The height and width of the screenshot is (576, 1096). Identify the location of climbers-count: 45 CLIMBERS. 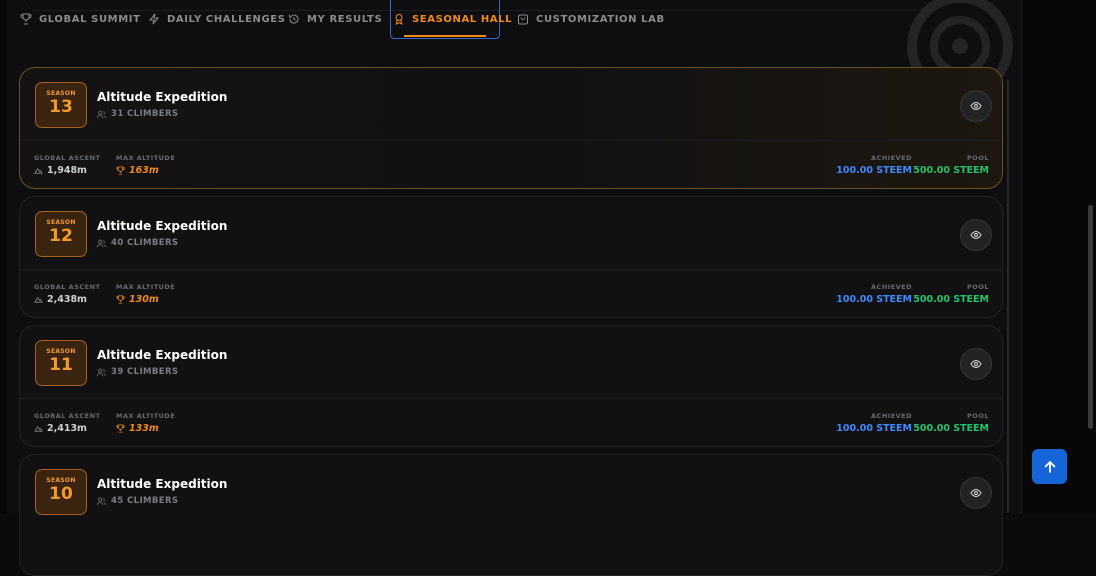
(137, 501).